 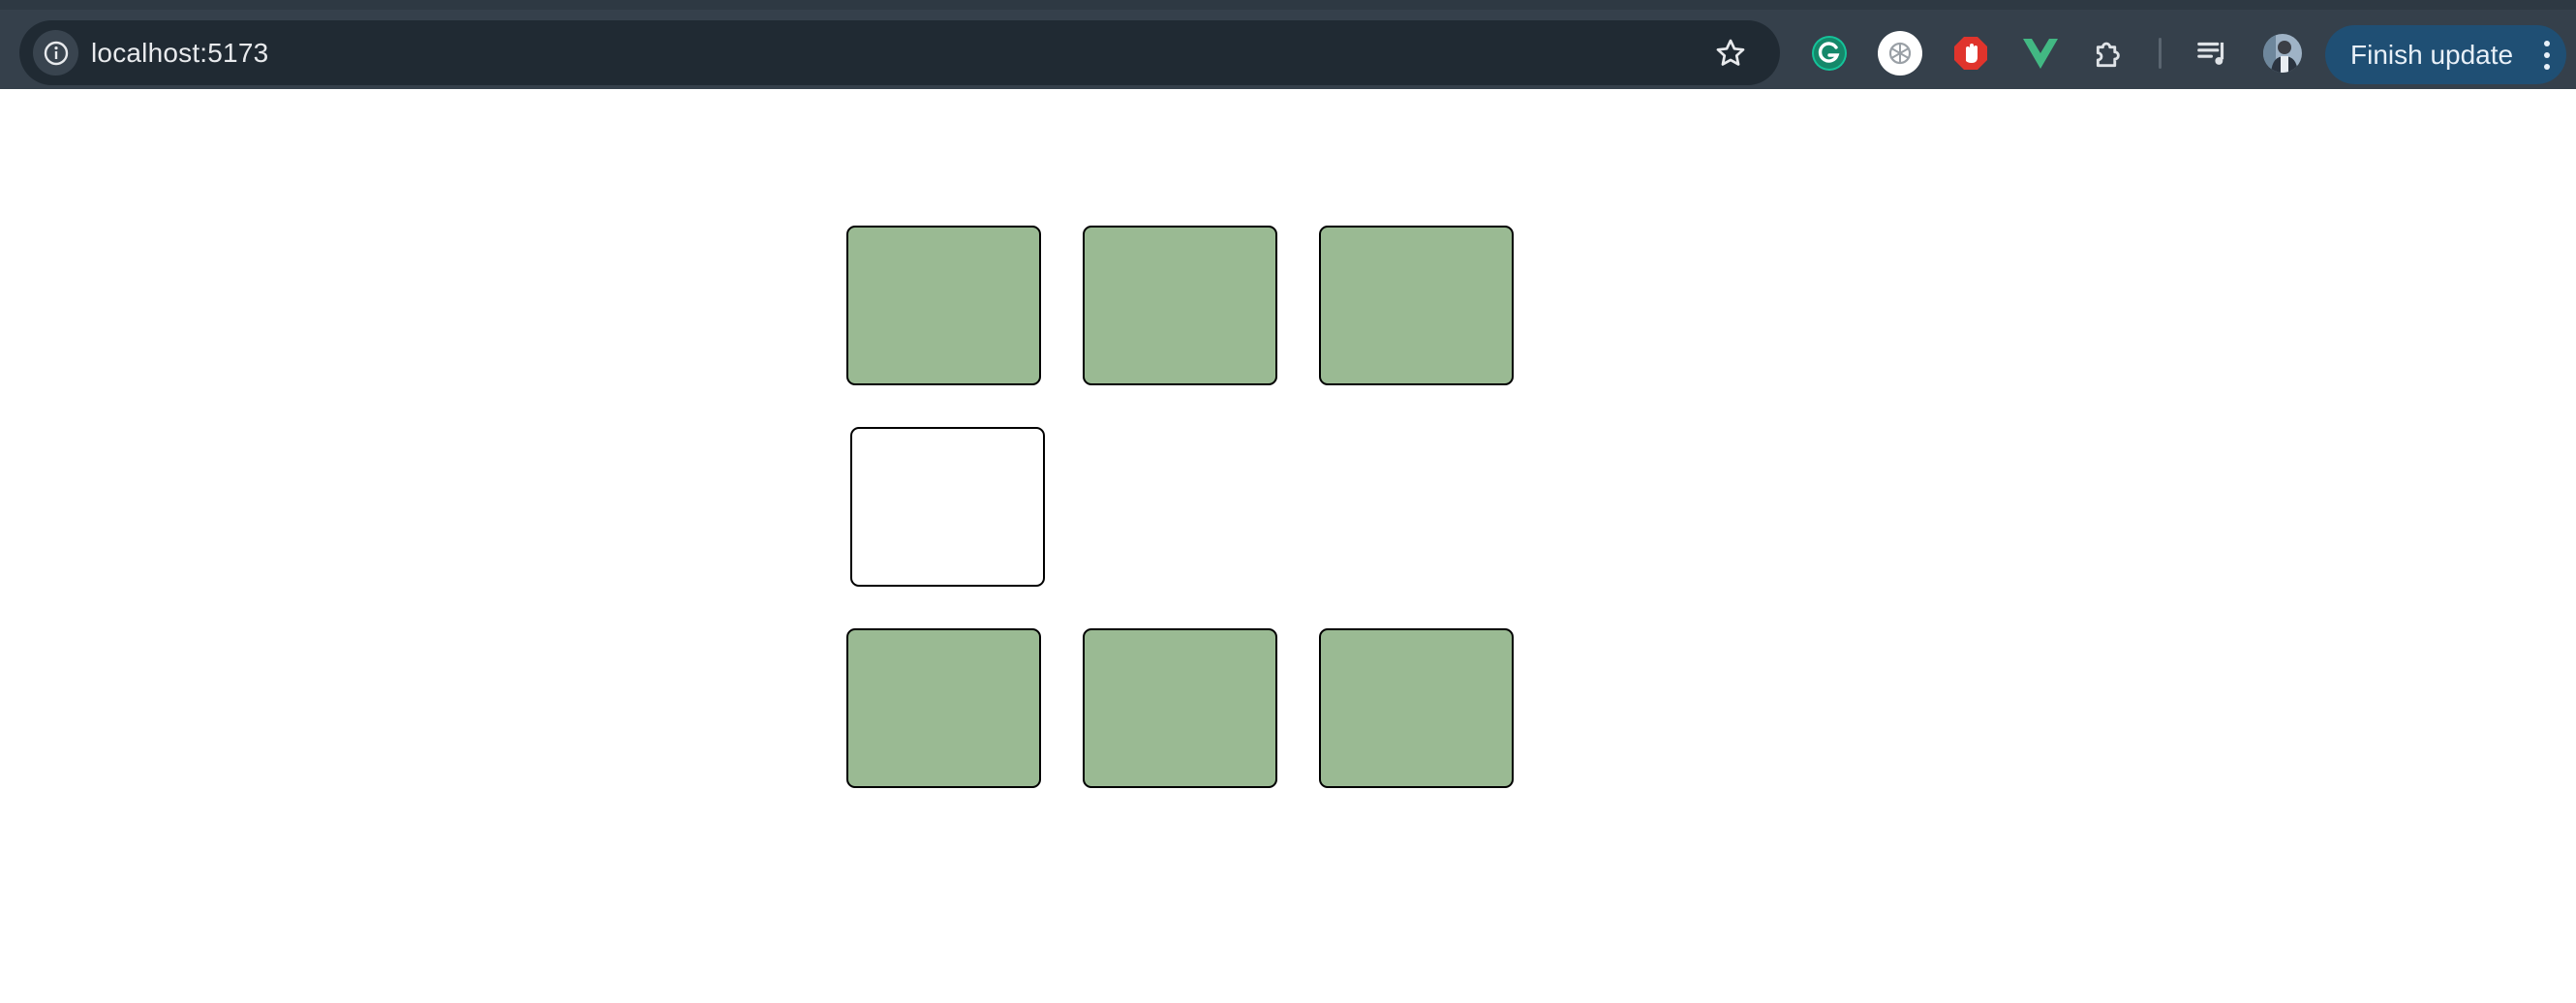 I want to click on url-text: localhost:5173, so click(x=179, y=52).